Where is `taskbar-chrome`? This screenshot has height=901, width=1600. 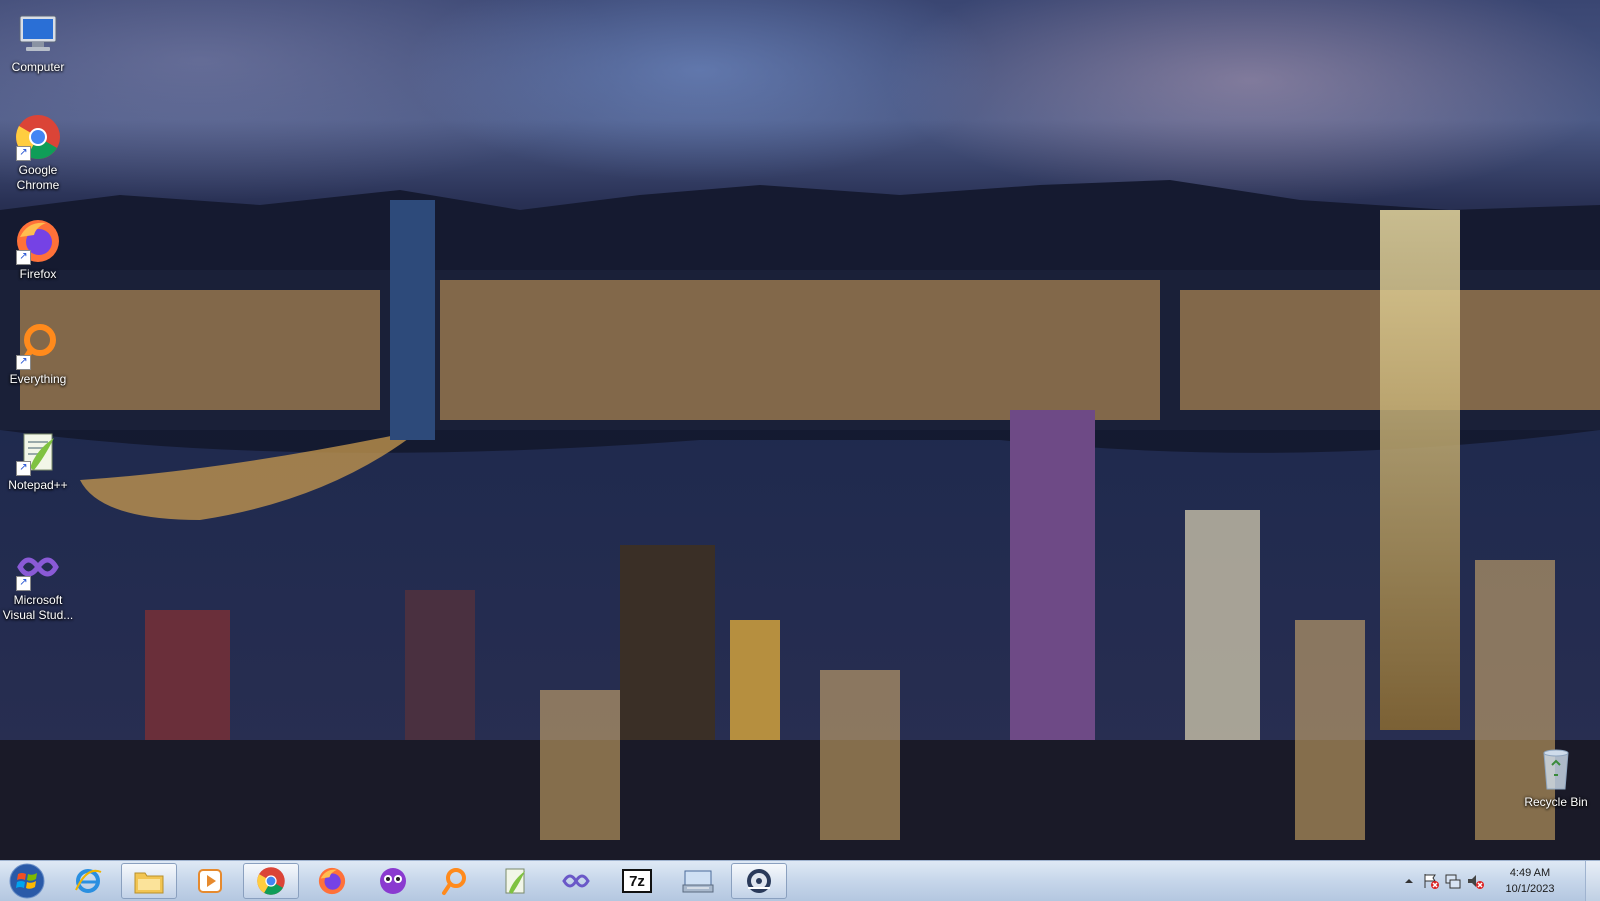
taskbar-chrome is located at coordinates (271, 881).